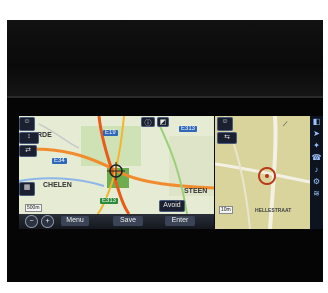 This screenshot has width=328, height=293. I want to click on side-icon-rail: ◧ ➤ ✦ ☎ ♪ ⚙ ≋, so click(316, 172).